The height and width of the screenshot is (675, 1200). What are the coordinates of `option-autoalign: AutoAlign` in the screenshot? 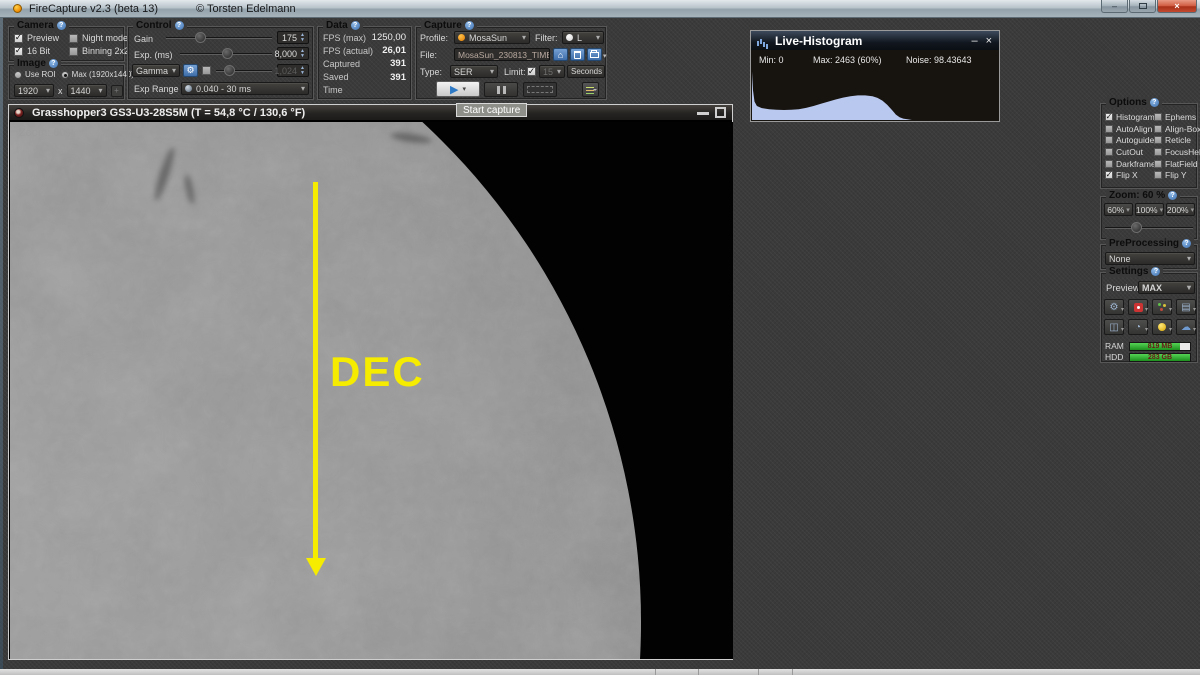 It's located at (1129, 129).